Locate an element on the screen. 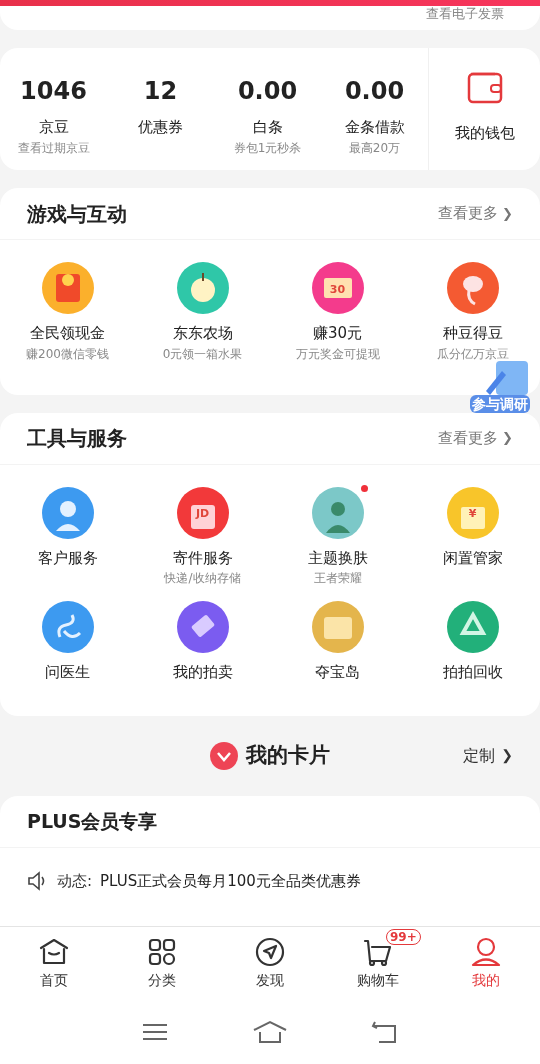 The width and height of the screenshot is (540, 1064). section-title: 工具与服务 is located at coordinates (77, 438).